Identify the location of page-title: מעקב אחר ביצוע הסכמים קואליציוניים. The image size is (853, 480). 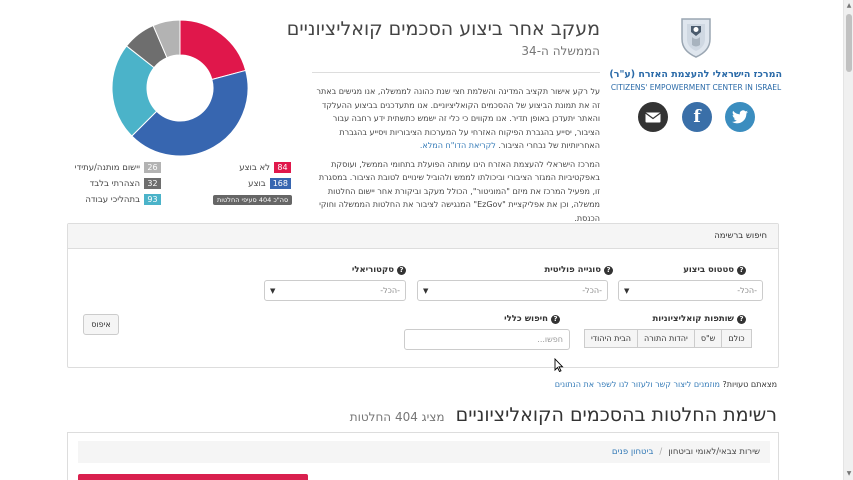
(443, 29).